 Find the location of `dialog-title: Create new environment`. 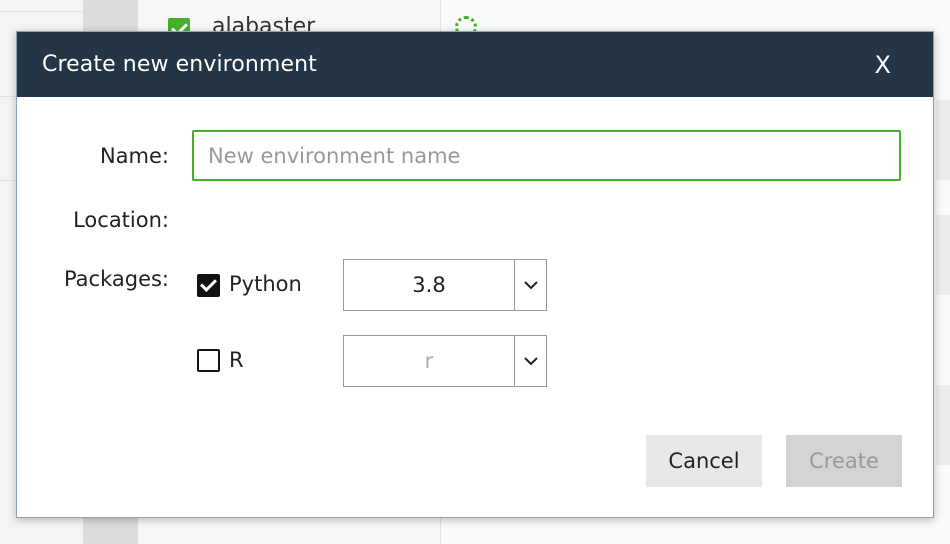

dialog-title: Create new environment is located at coordinates (179, 64).